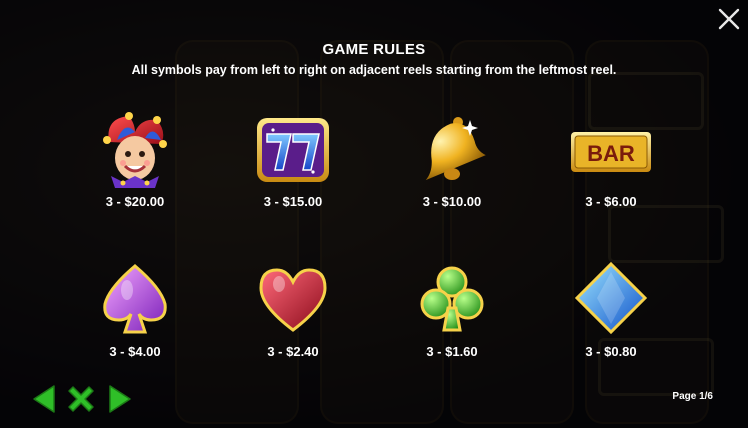 The width and height of the screenshot is (748, 428). Describe the element at coordinates (692, 396) in the screenshot. I see `page-indicator: Page 1/6` at that location.